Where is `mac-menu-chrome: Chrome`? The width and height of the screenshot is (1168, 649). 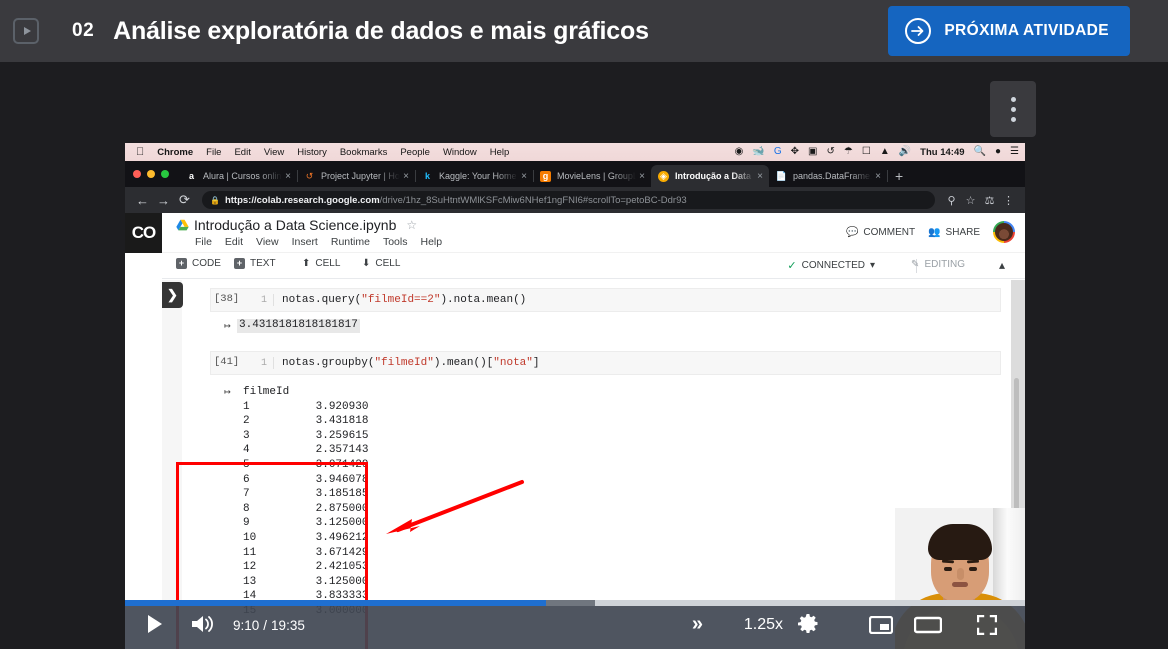
mac-menu-chrome: Chrome is located at coordinates (175, 152).